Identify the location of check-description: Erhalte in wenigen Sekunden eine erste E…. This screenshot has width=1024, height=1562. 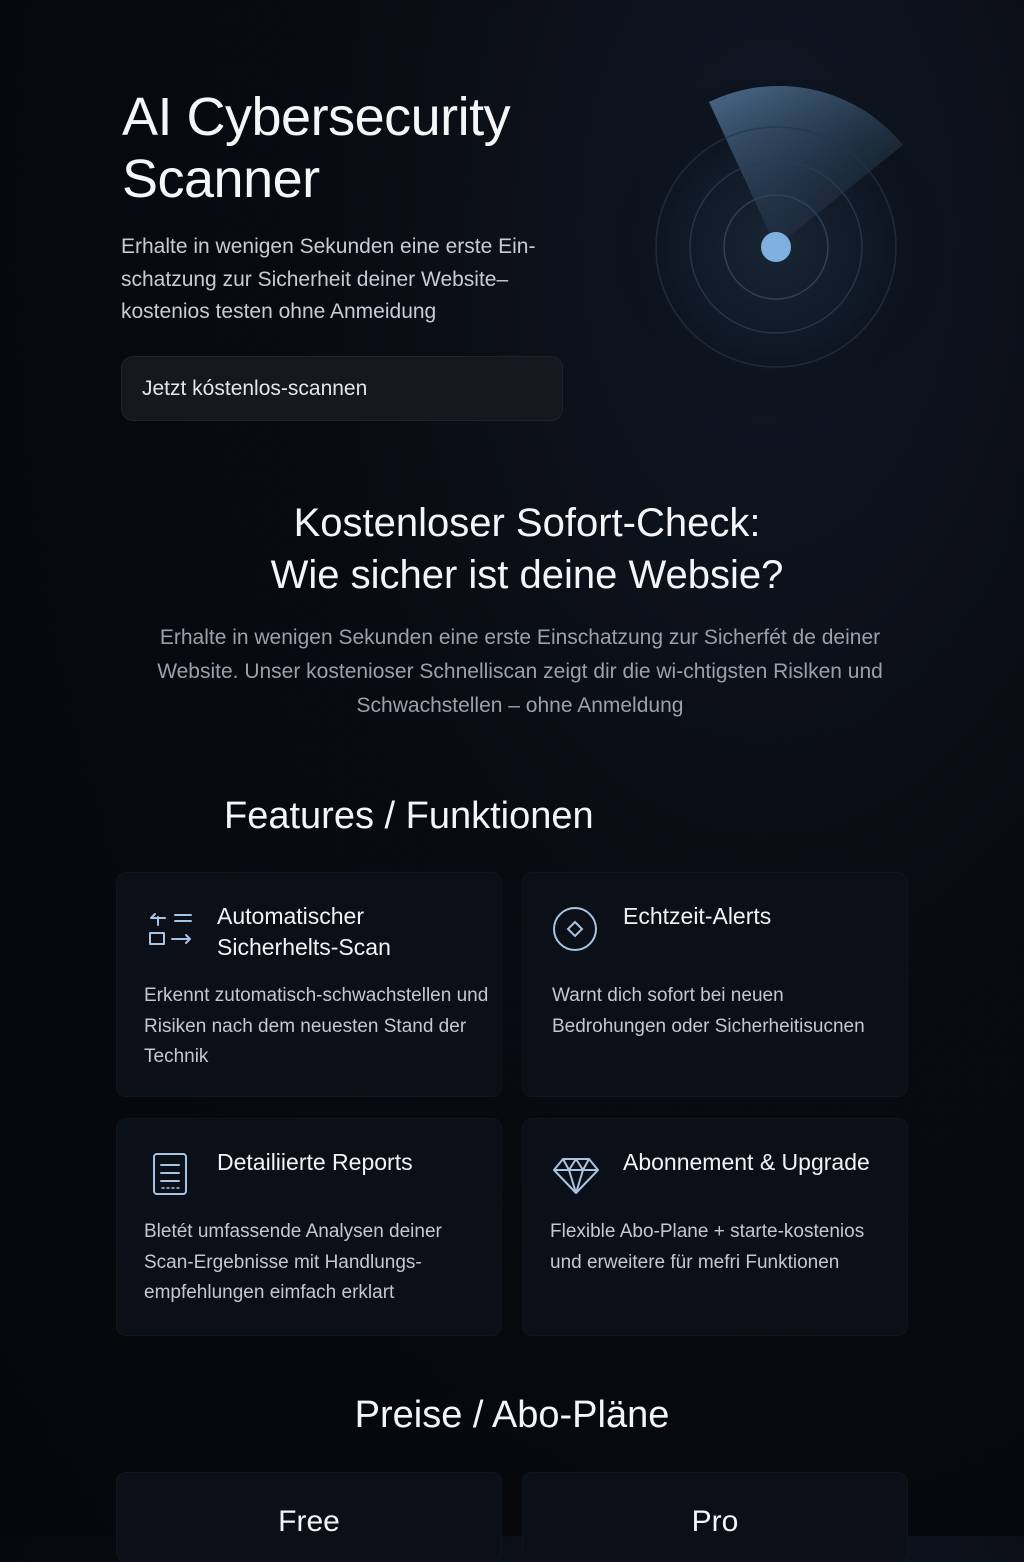
(520, 671).